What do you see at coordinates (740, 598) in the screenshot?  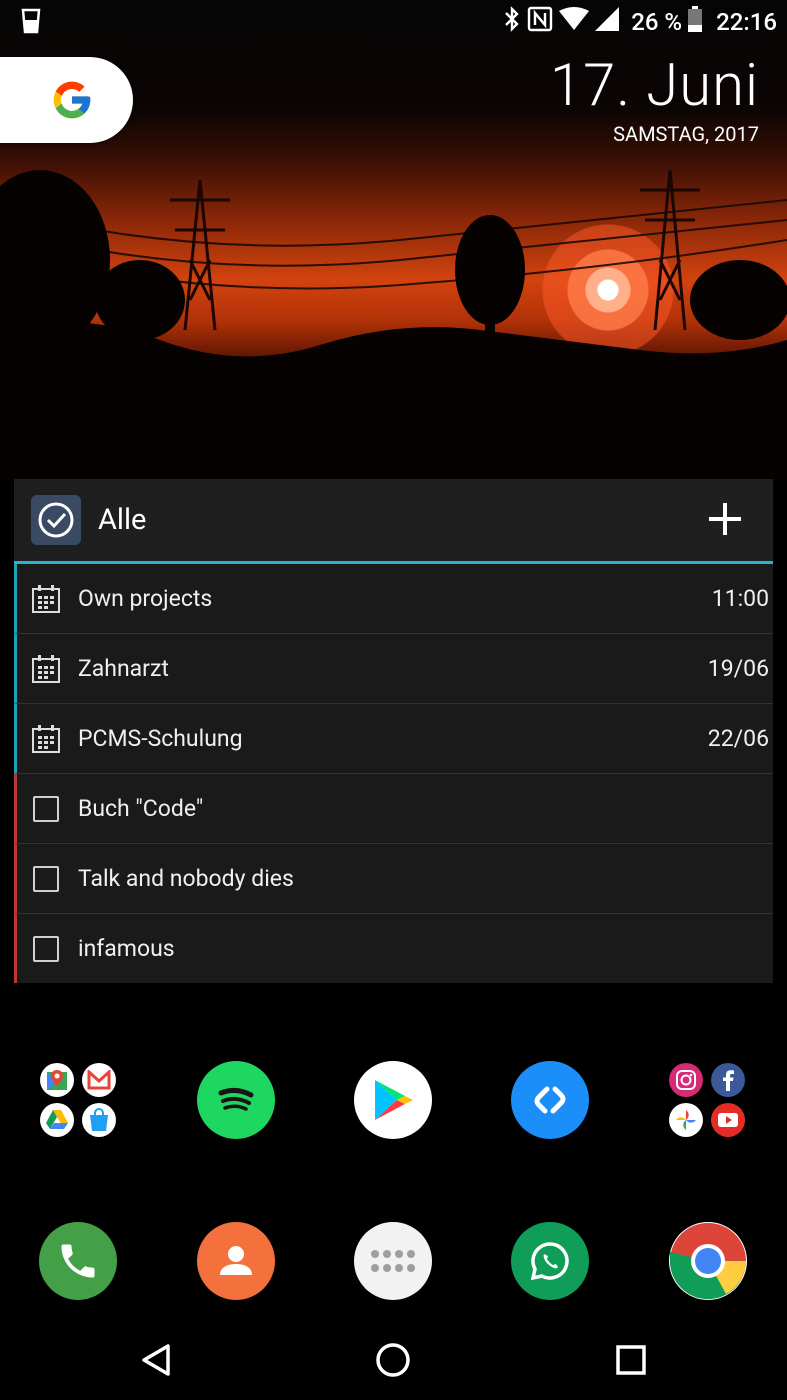 I see `item-time: 11:00` at bounding box center [740, 598].